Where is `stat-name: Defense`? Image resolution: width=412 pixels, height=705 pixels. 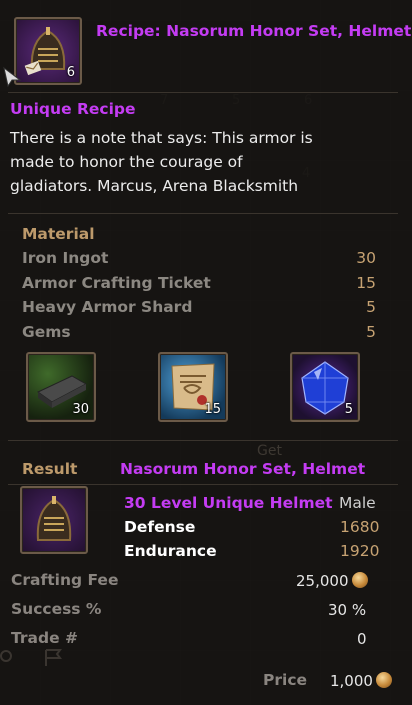
stat-name: Defense is located at coordinates (160, 527).